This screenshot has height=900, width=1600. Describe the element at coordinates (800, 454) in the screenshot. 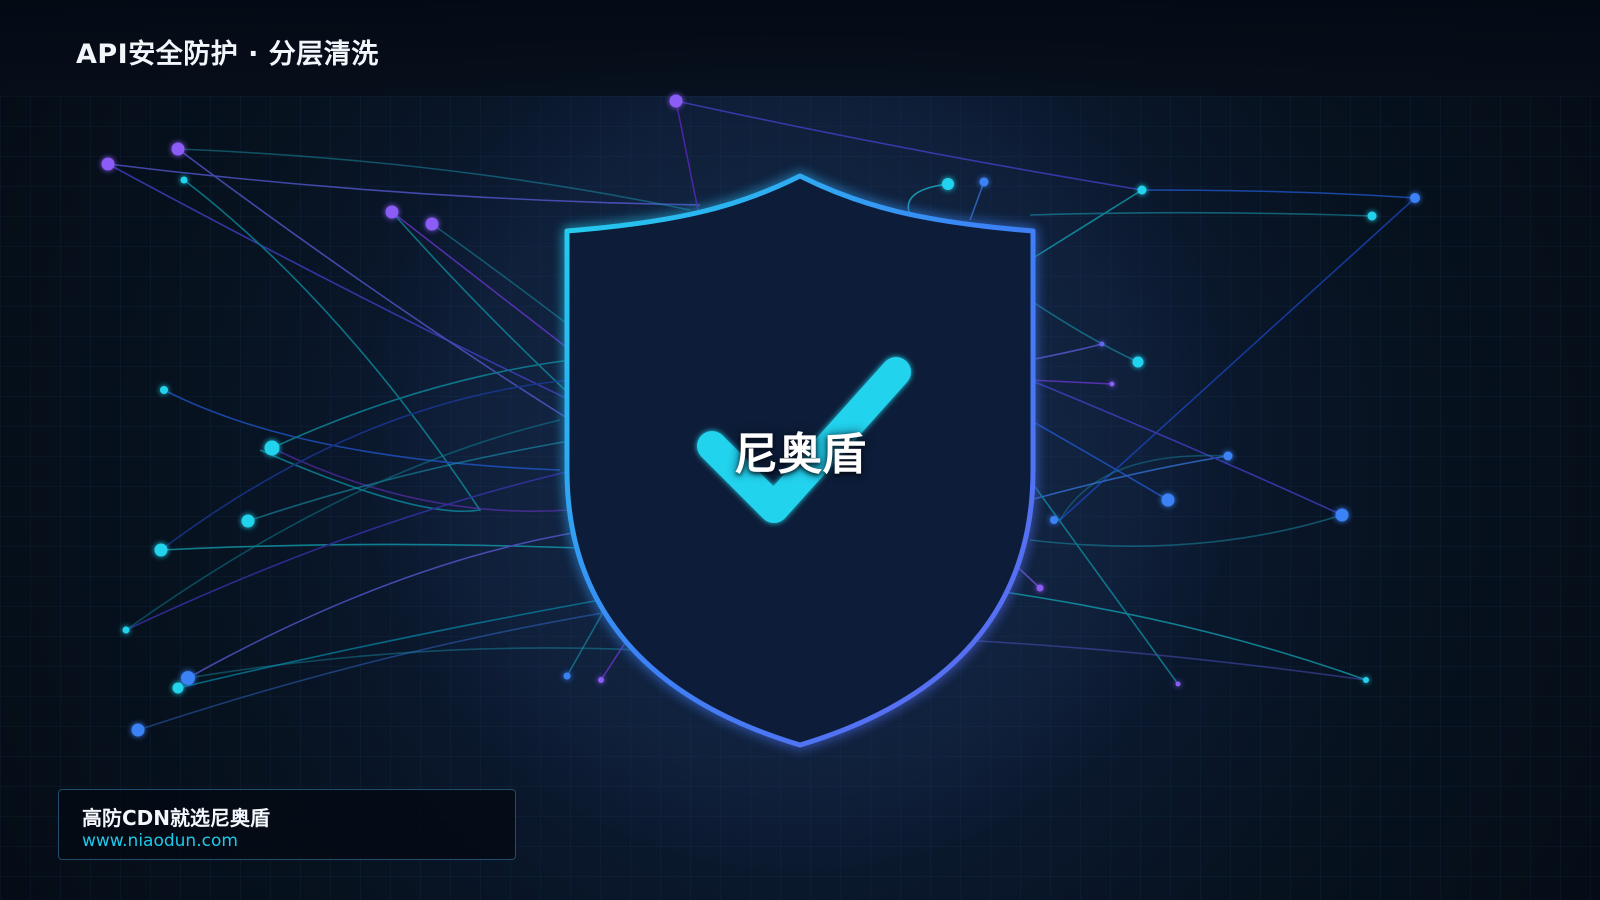

I see `brand-name: 尼奥盾` at that location.